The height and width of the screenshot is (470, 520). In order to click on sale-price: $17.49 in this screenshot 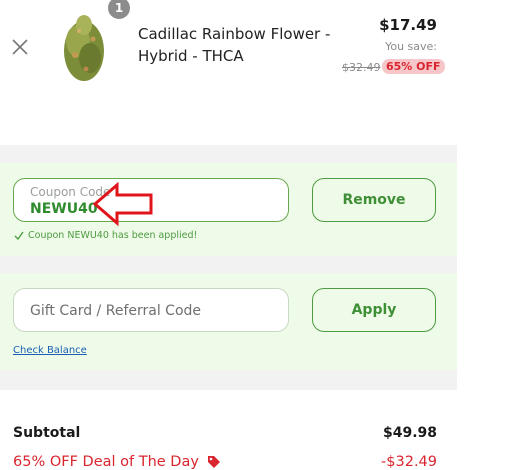, I will do `click(408, 25)`.